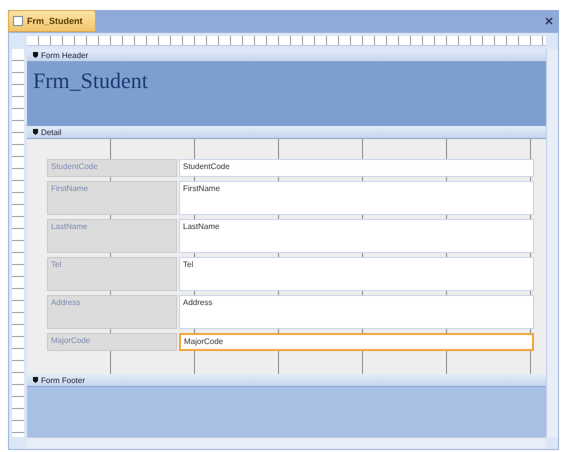 This screenshot has height=452, width=567. What do you see at coordinates (356, 198) in the screenshot?
I see `text-box: FirstName` at bounding box center [356, 198].